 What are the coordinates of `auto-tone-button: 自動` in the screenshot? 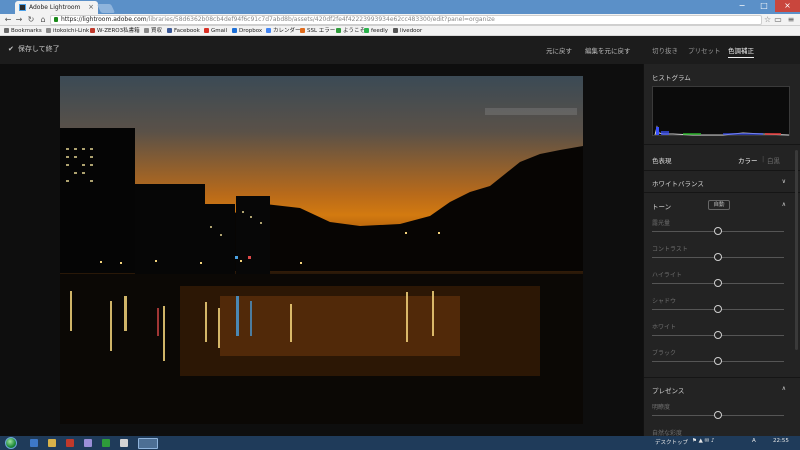 It's located at (719, 205).